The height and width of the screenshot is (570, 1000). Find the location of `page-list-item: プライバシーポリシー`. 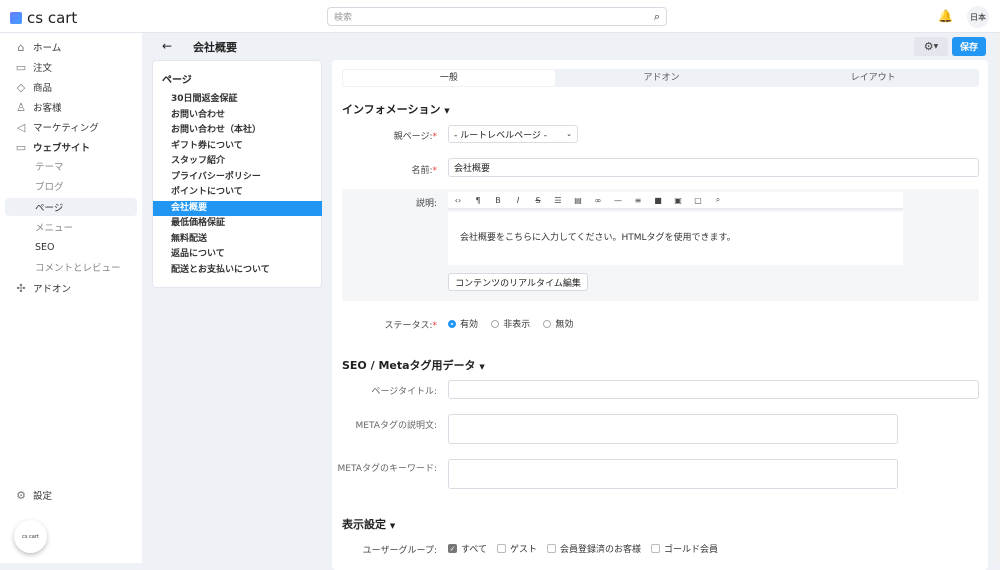

page-list-item: プライバシーポリシー is located at coordinates (237, 177).